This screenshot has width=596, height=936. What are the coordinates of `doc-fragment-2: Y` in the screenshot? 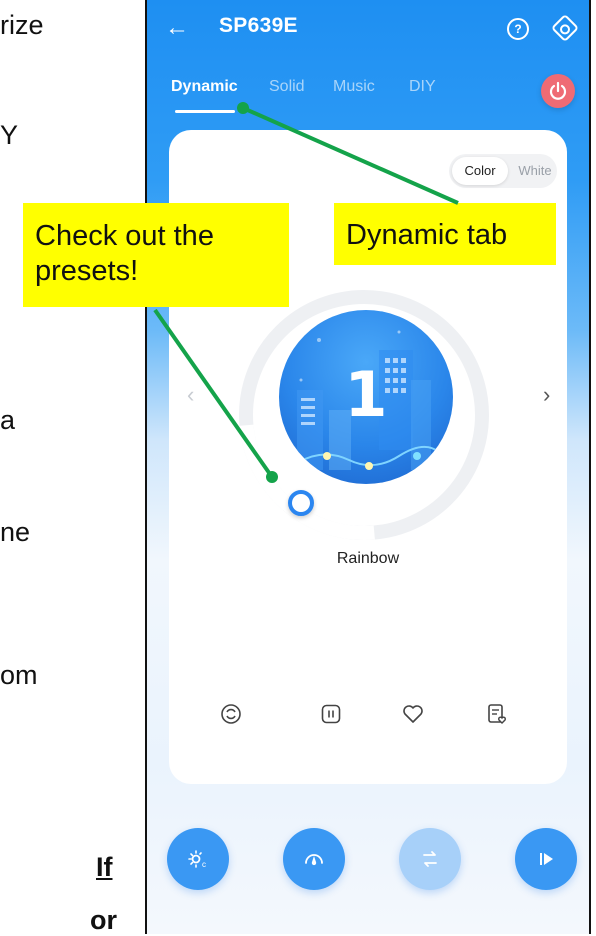 It's located at (9, 135).